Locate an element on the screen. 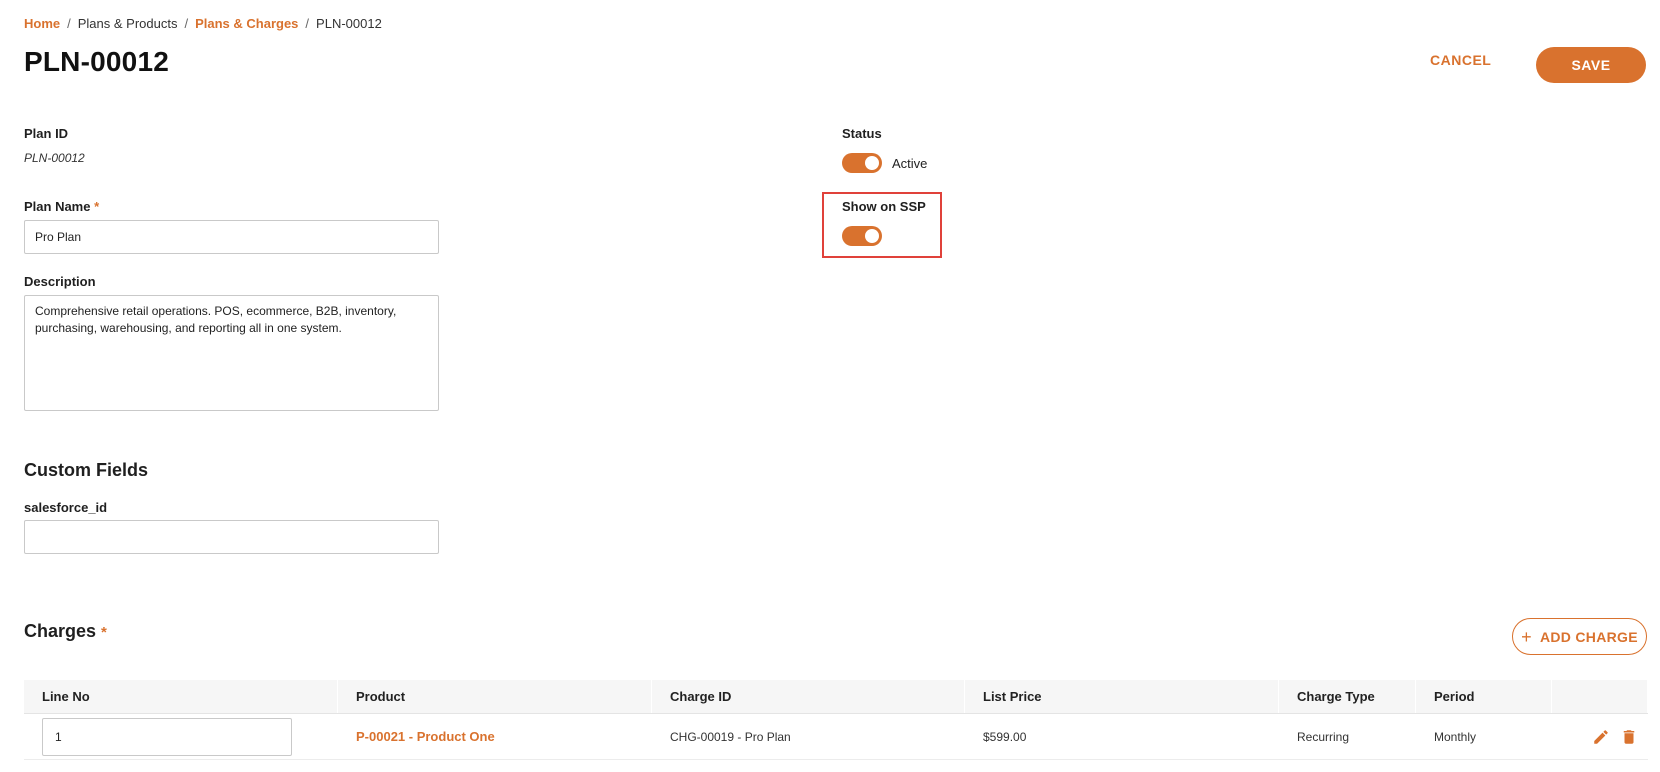  show-on-ssp-label: Show on SSP is located at coordinates (884, 206).